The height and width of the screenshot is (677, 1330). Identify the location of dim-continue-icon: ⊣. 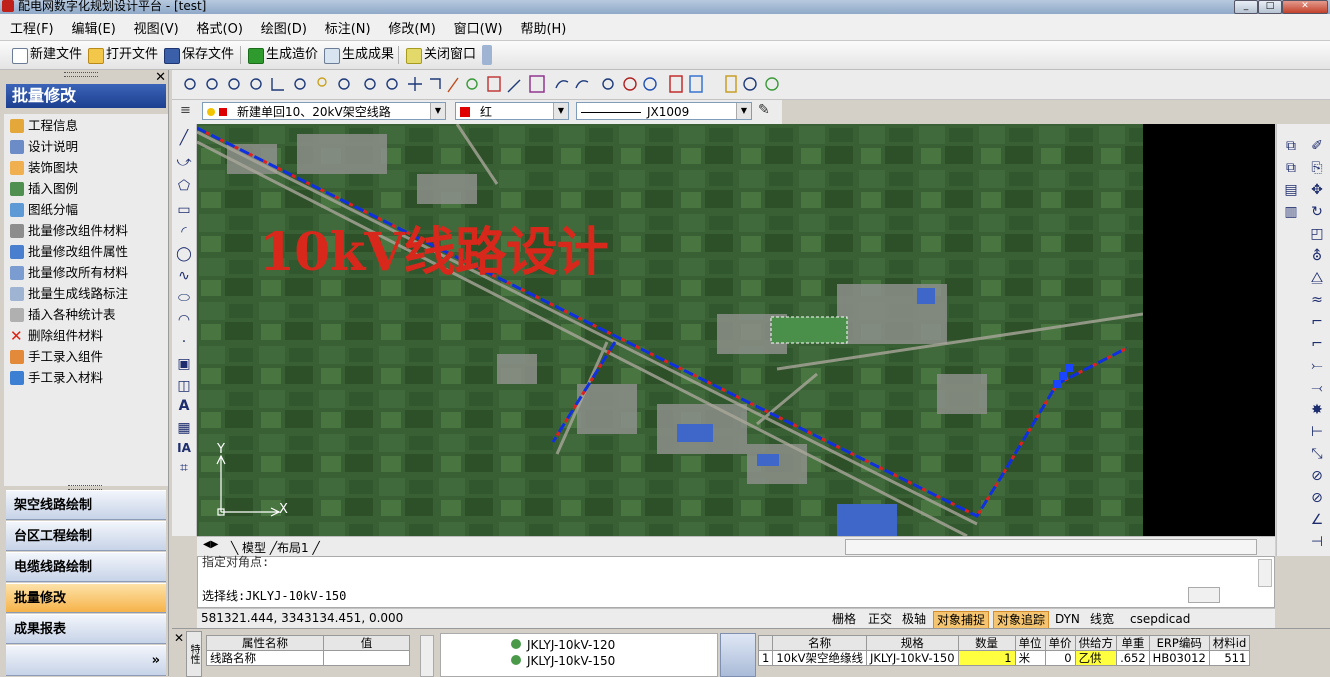
(1317, 542).